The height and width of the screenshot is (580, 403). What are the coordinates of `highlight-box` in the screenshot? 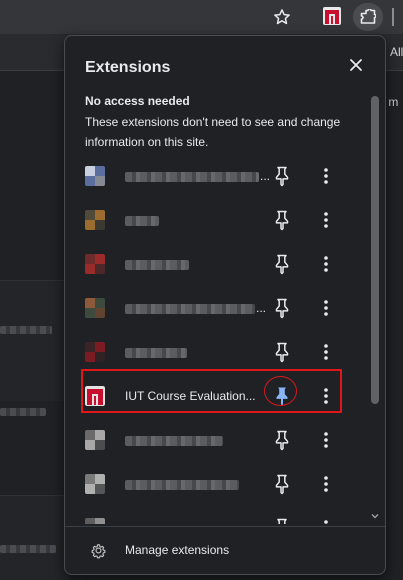 It's located at (211, 391).